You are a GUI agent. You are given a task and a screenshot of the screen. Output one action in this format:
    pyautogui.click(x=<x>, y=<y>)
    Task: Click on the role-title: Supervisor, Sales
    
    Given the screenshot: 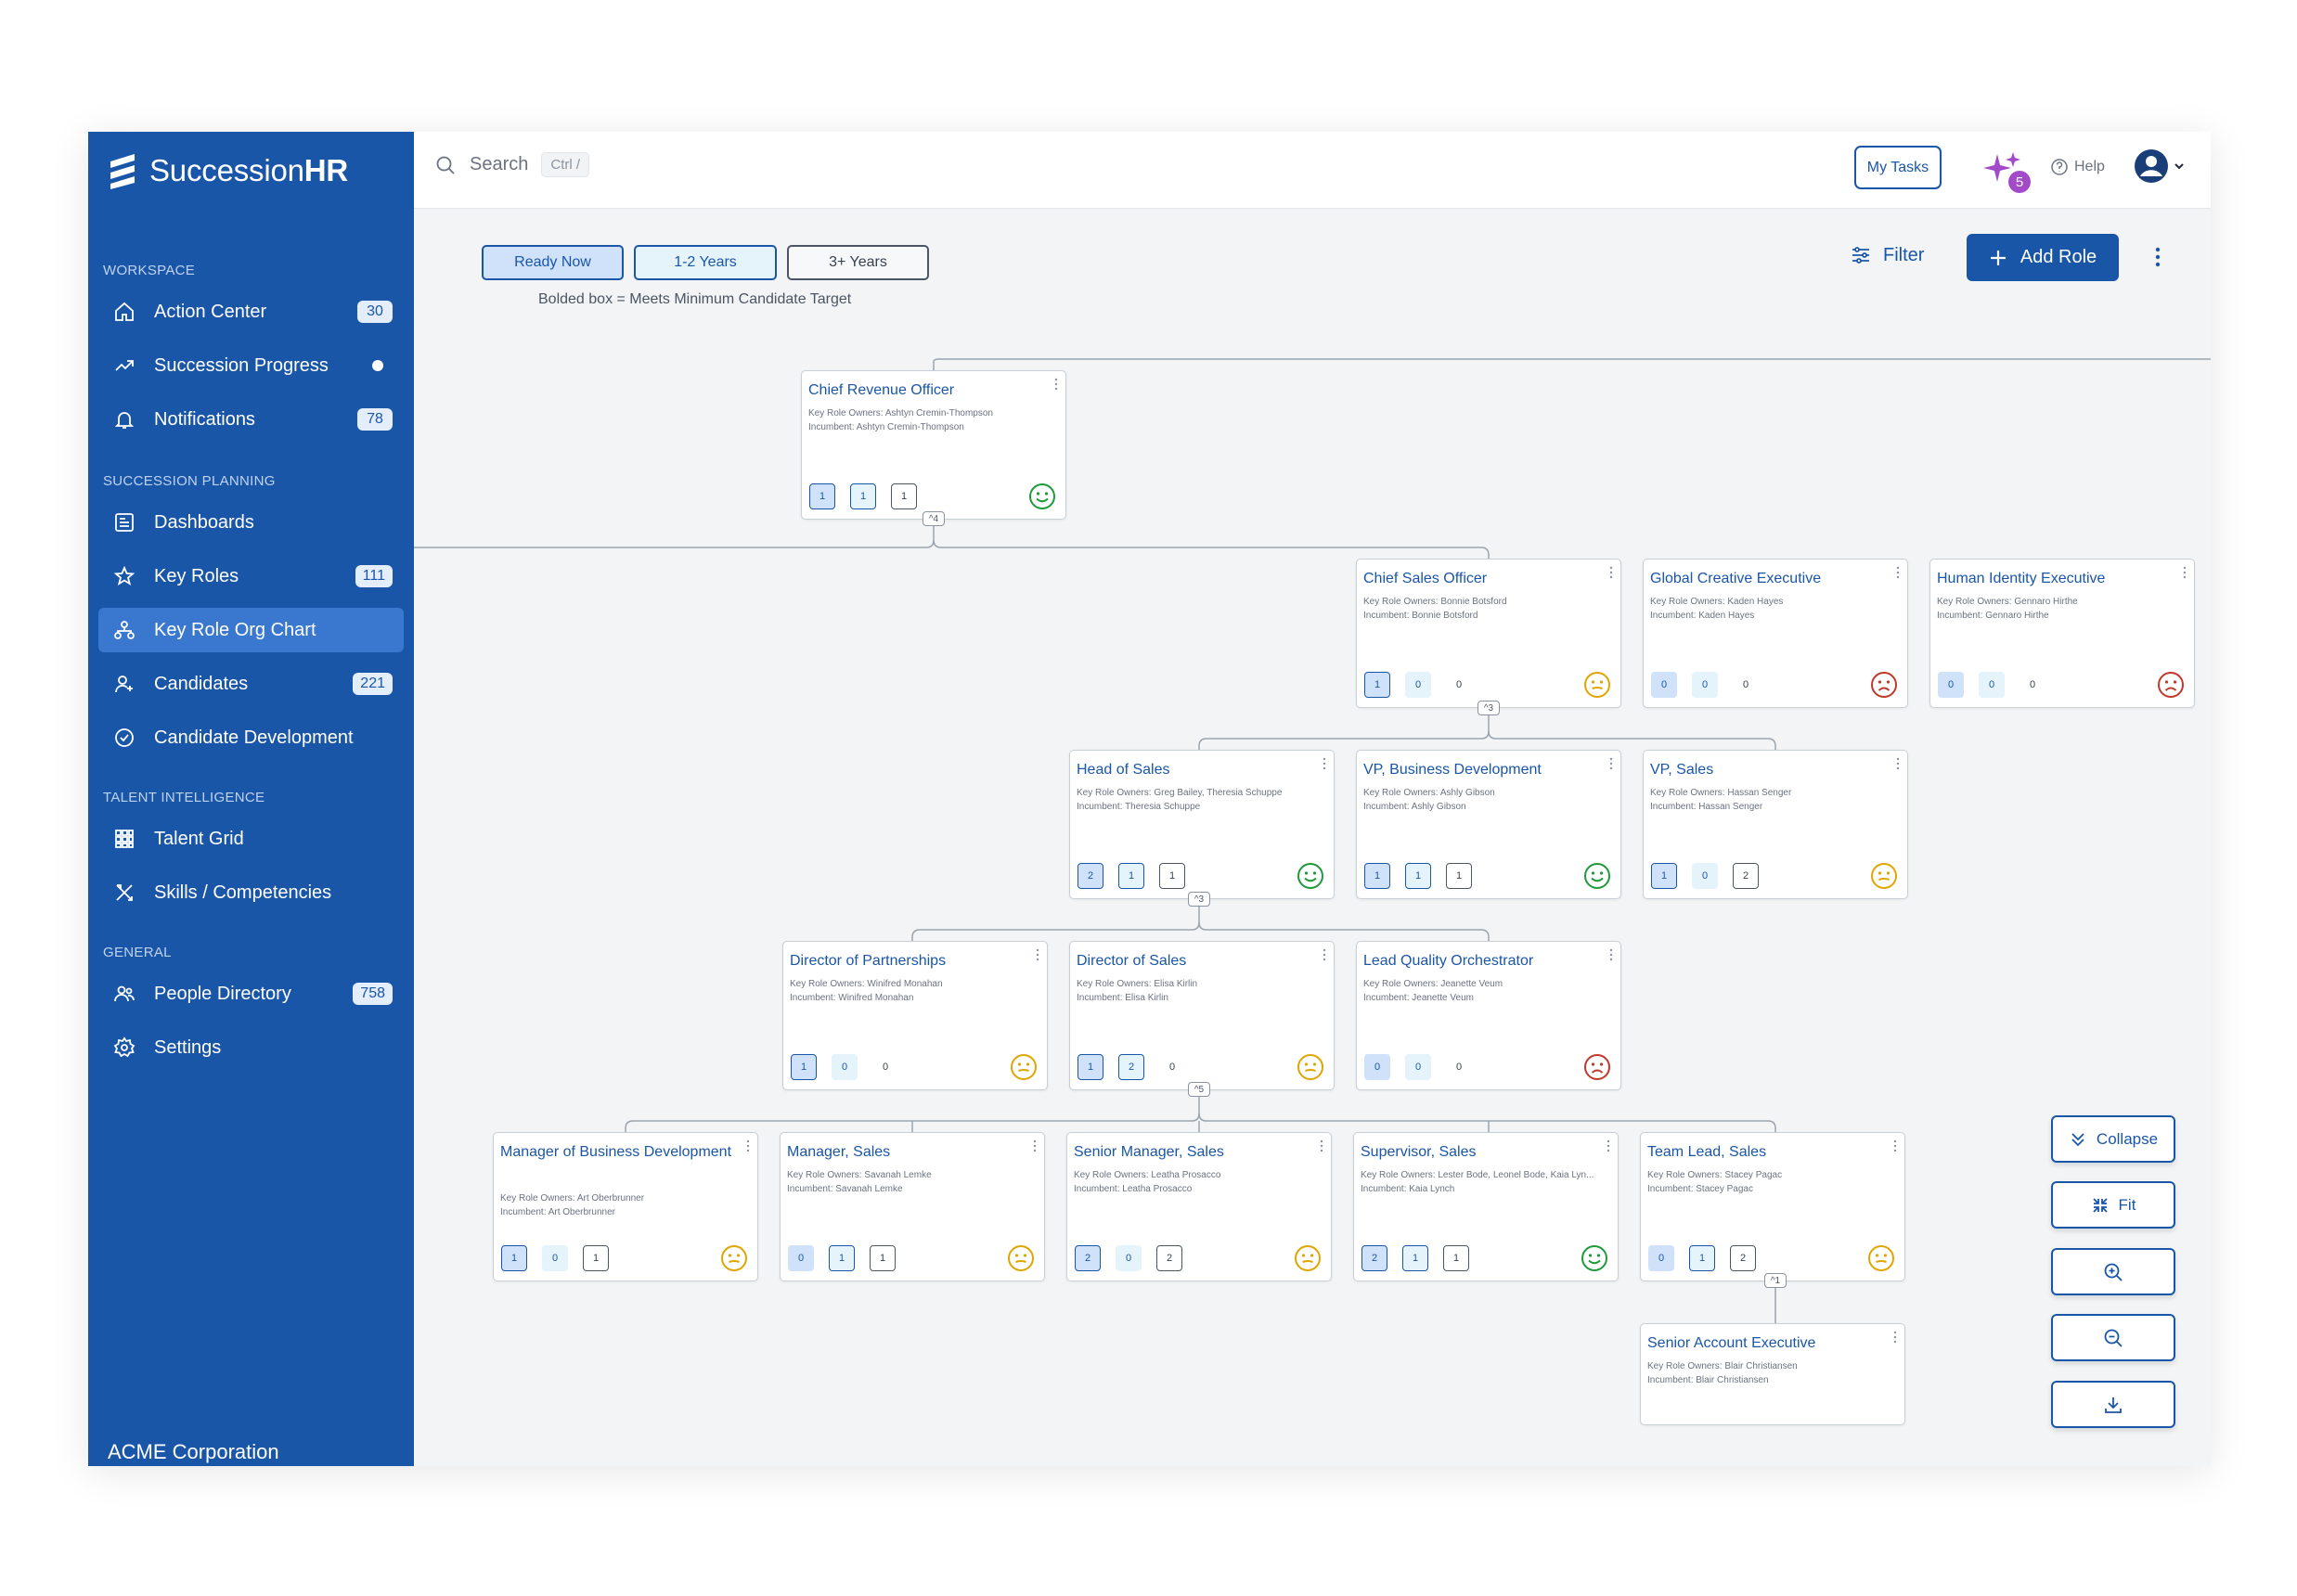 What is the action you would take?
    pyautogui.click(x=1481, y=1152)
    